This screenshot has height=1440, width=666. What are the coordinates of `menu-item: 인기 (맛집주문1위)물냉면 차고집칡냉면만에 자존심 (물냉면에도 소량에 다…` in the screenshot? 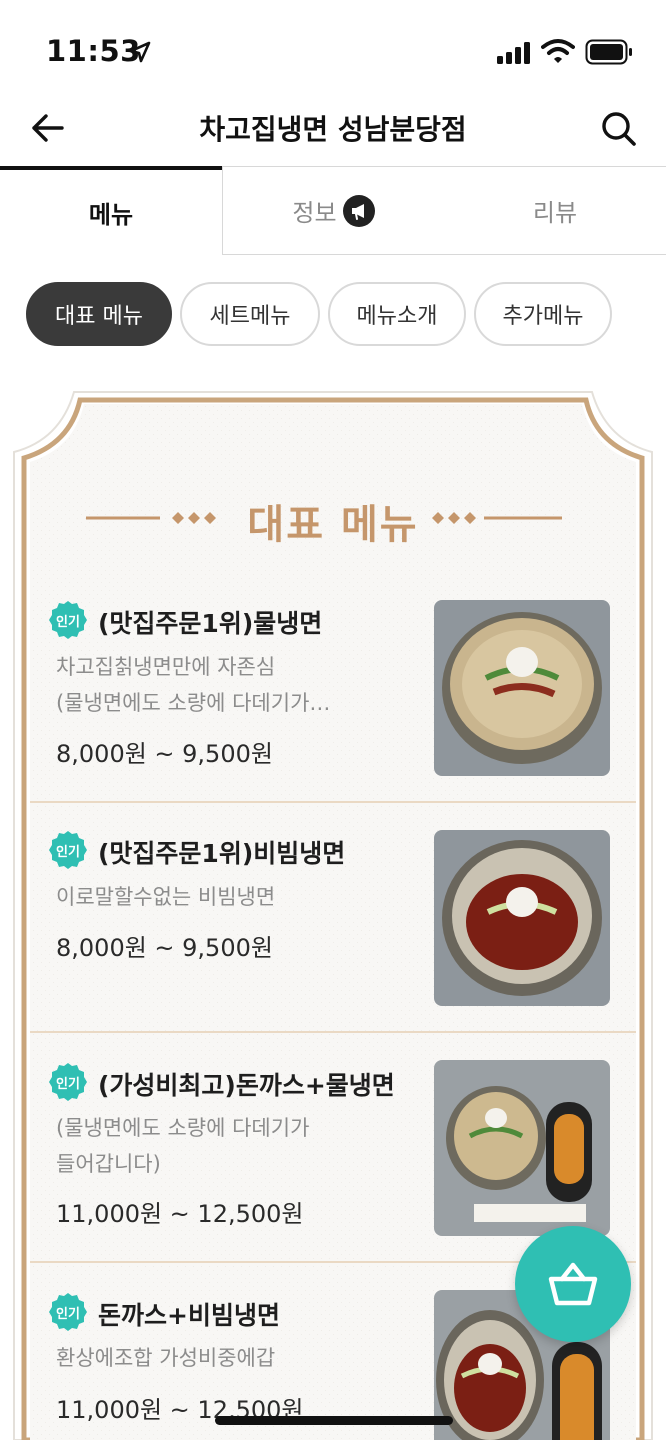 It's located at (333, 700).